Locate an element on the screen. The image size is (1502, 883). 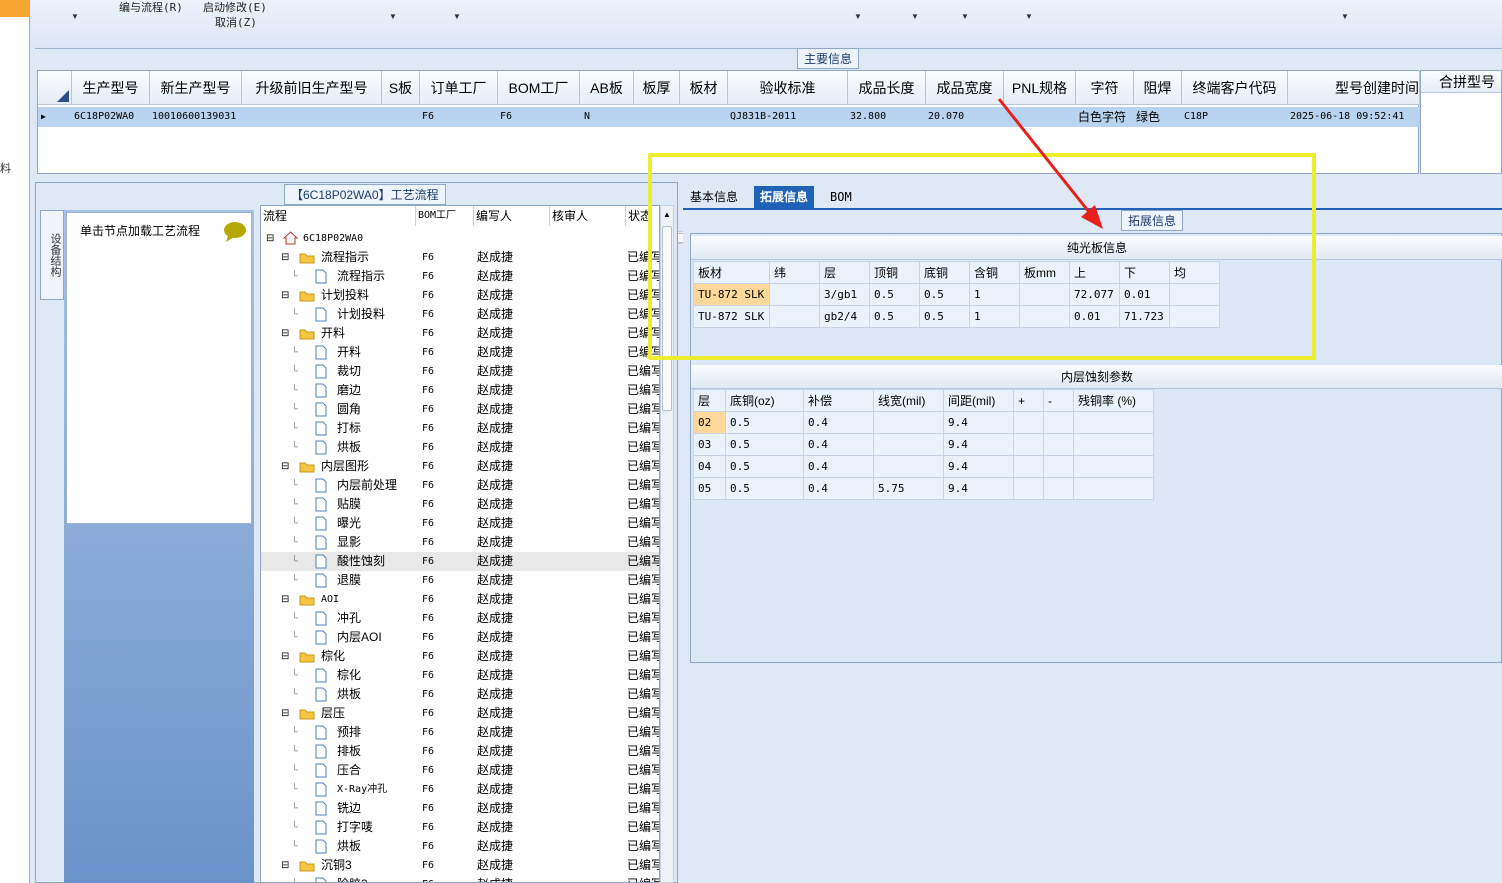
tree-row: ⊟ 流程指示 F6 赵成捷 已编写 is located at coordinates (460, 257).